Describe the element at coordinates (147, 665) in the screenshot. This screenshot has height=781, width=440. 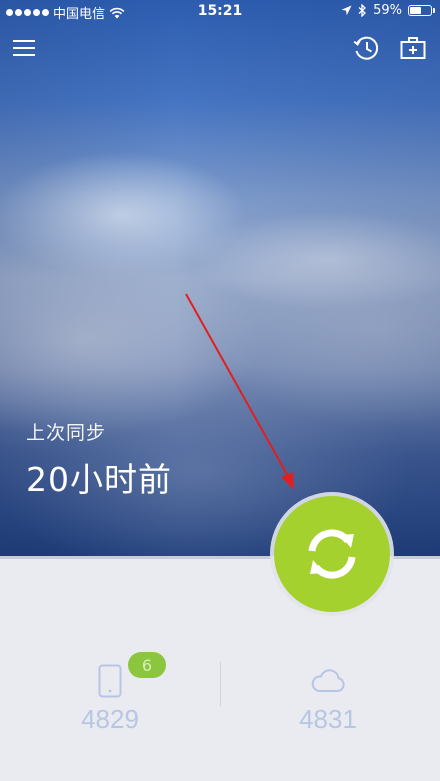
I see `phone-badge: 6` at that location.